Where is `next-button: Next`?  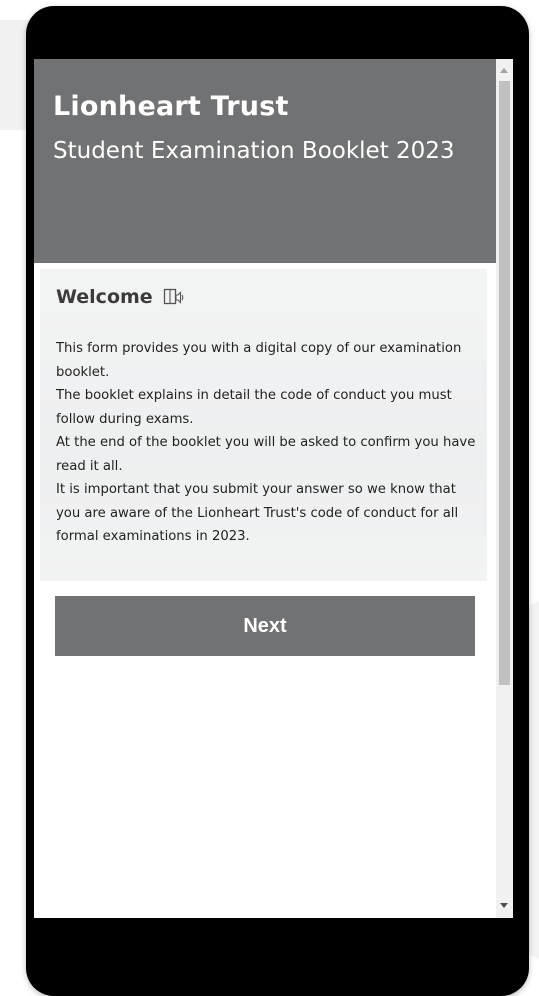
next-button: Next is located at coordinates (265, 626).